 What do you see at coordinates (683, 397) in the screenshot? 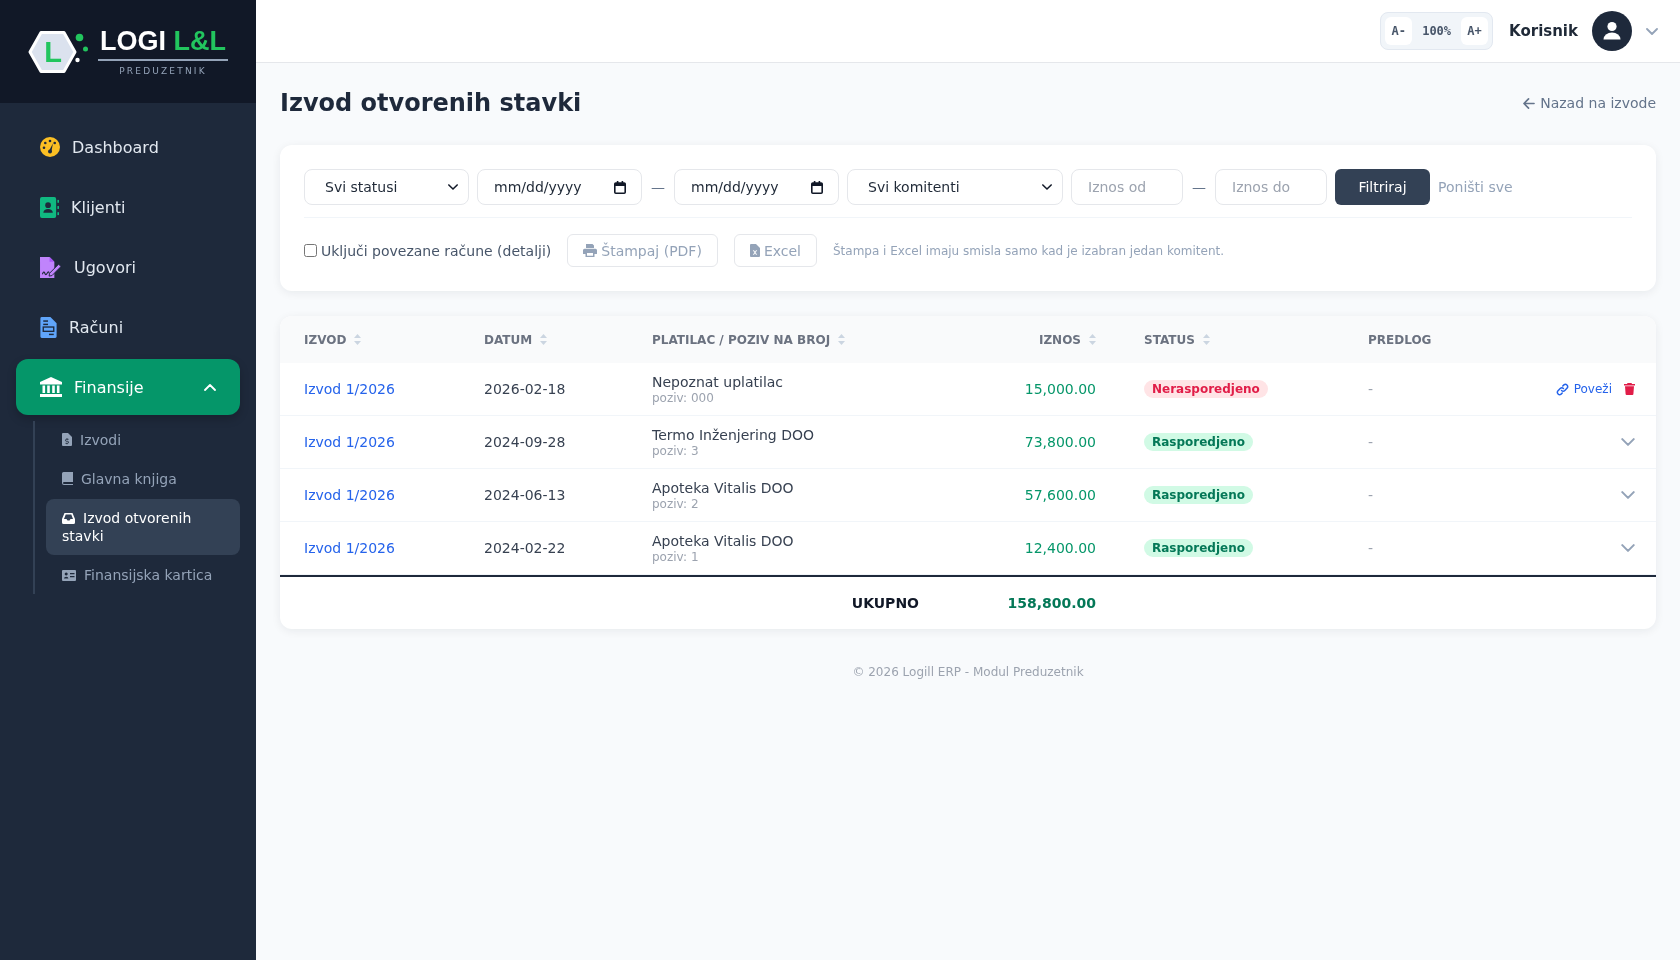
I see `reference-number: poziv: 000` at bounding box center [683, 397].